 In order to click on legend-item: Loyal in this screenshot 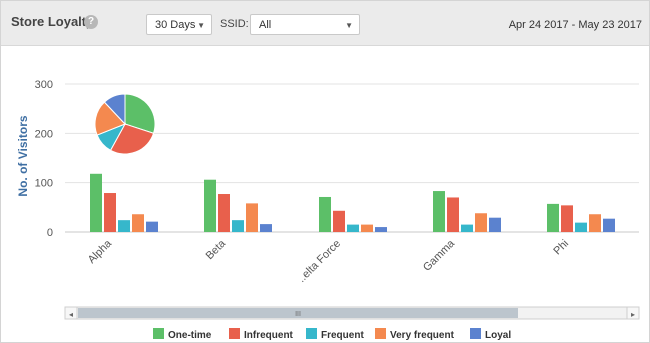, I will do `click(490, 334)`.